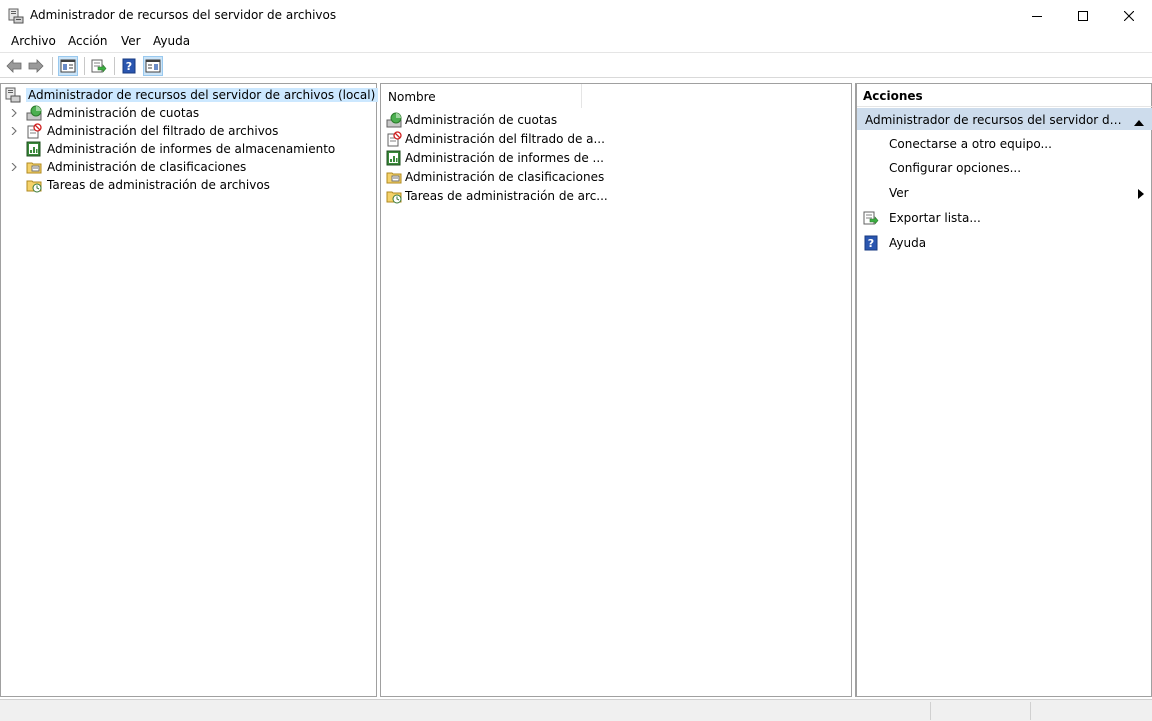  Describe the element at coordinates (481, 119) in the screenshot. I see `list-item-label: Administración de cuotas` at that location.